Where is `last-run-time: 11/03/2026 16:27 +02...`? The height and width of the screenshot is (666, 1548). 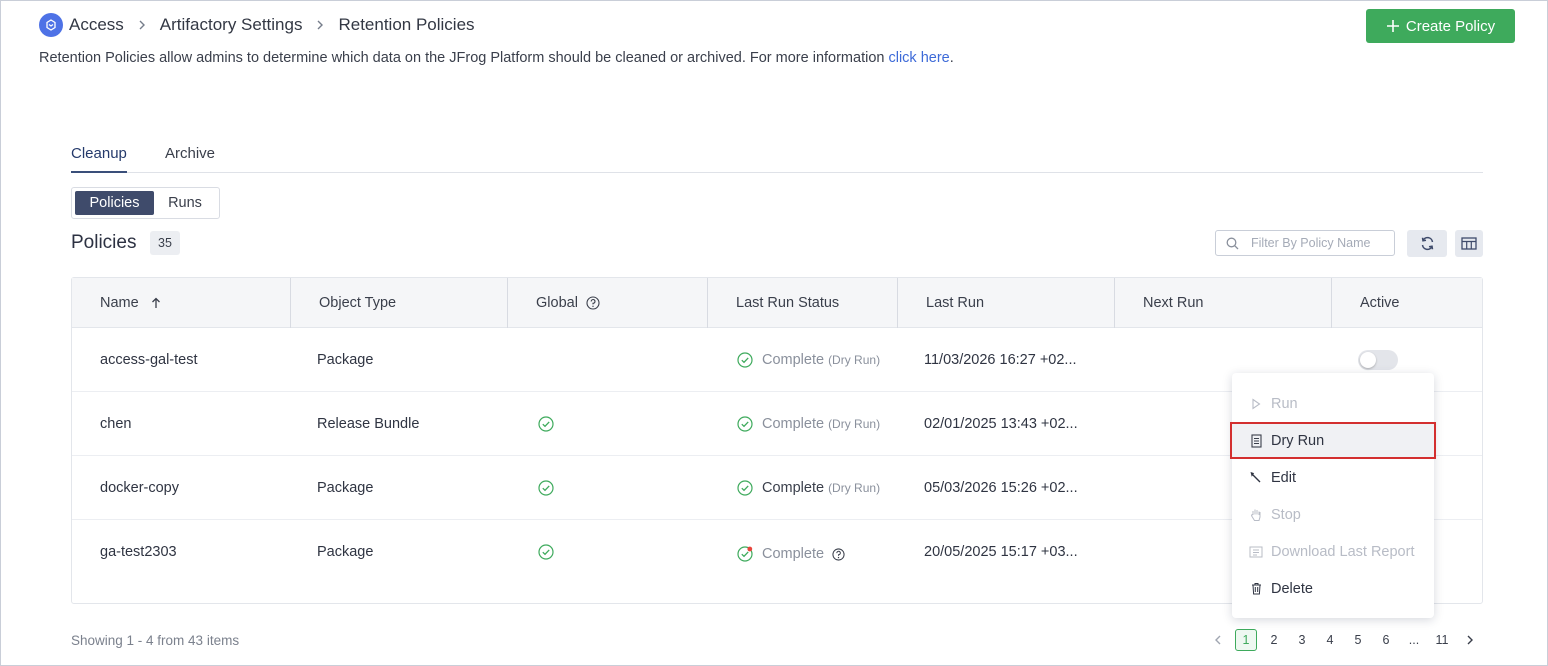 last-run-time: 11/03/2026 16:27 +02... is located at coordinates (1000, 360).